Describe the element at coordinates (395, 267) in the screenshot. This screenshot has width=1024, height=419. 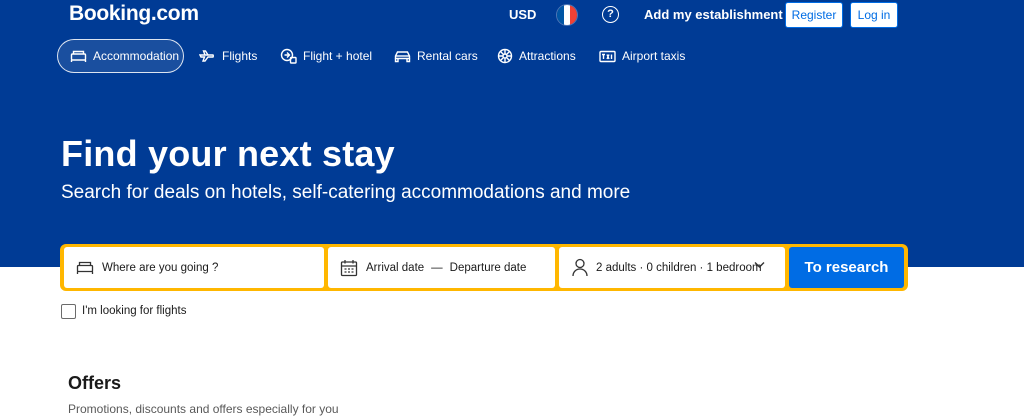
I see `arrival-date: Arrival date` at that location.